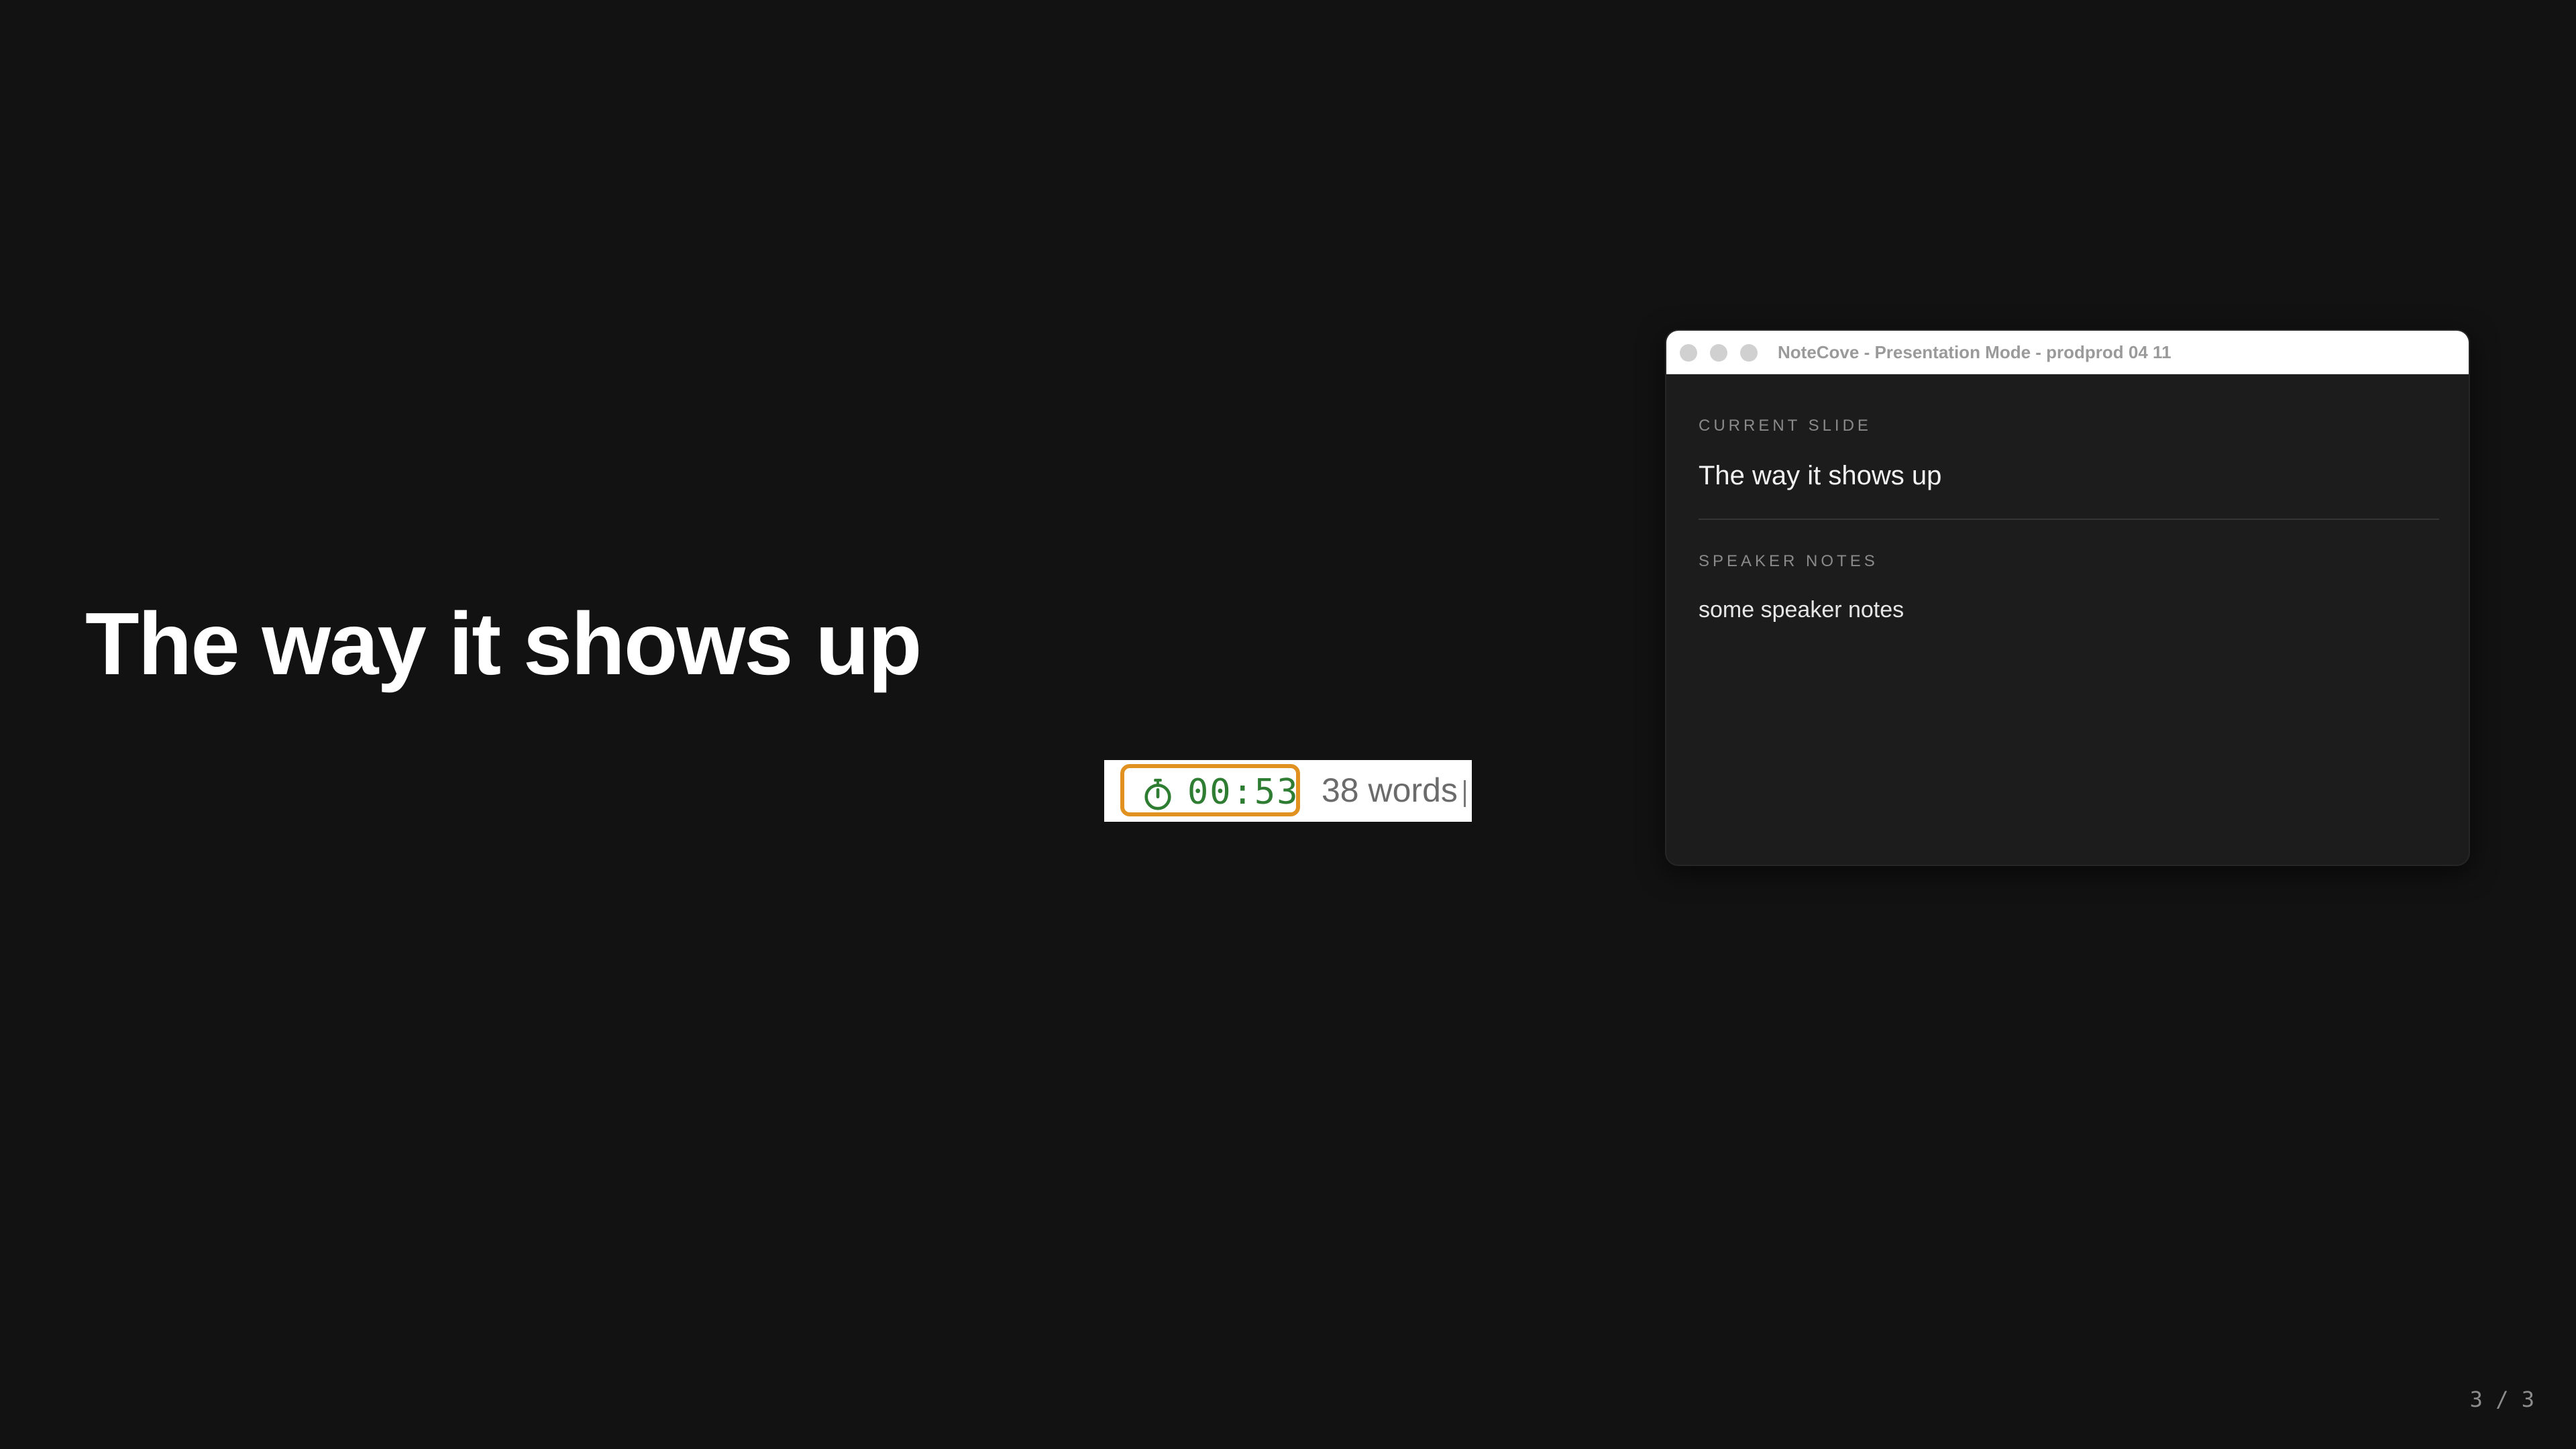 This screenshot has width=2576, height=1449. I want to click on speaker-notes-label: SPEAKER NOTES, so click(1788, 561).